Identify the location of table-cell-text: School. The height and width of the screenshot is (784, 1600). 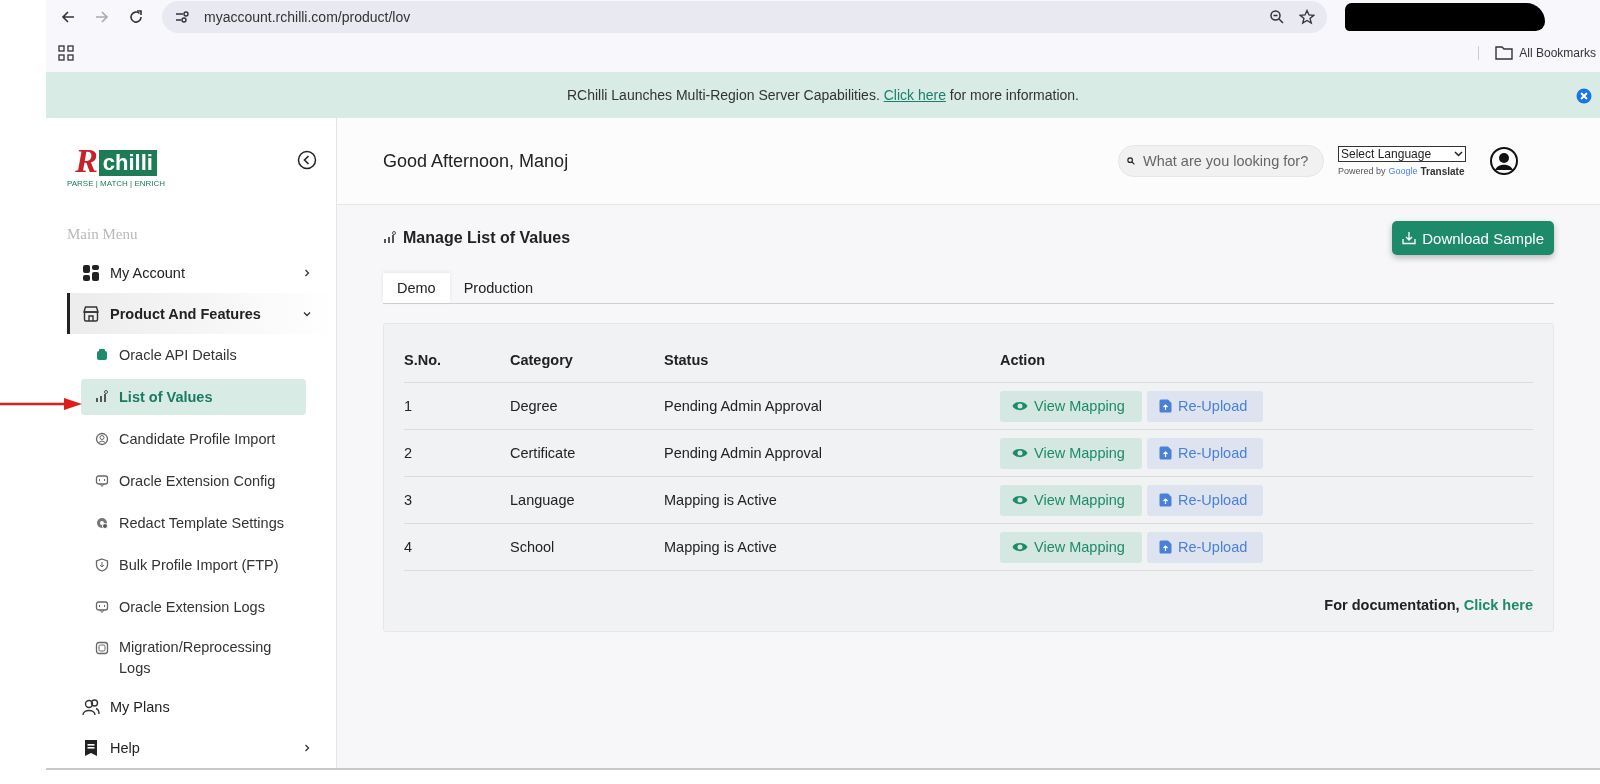
(533, 547).